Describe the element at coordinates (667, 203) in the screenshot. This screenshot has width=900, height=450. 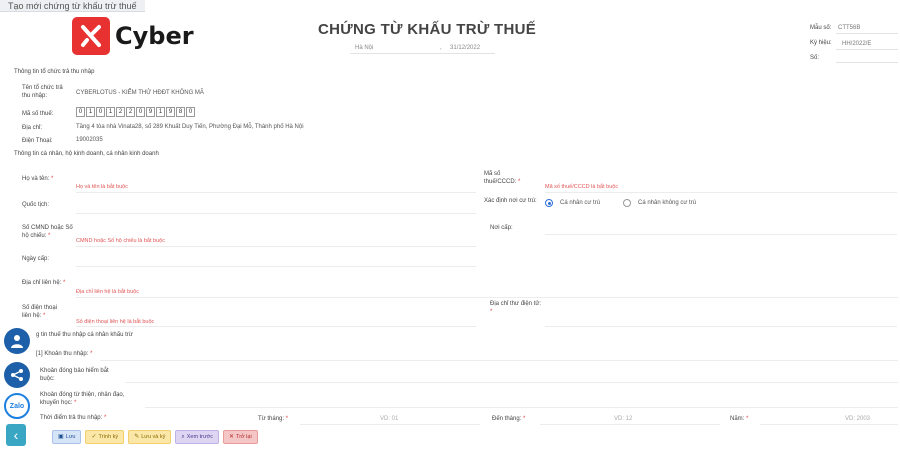
I see `residence-option-nonresident: Cá nhân không cư trú` at that location.